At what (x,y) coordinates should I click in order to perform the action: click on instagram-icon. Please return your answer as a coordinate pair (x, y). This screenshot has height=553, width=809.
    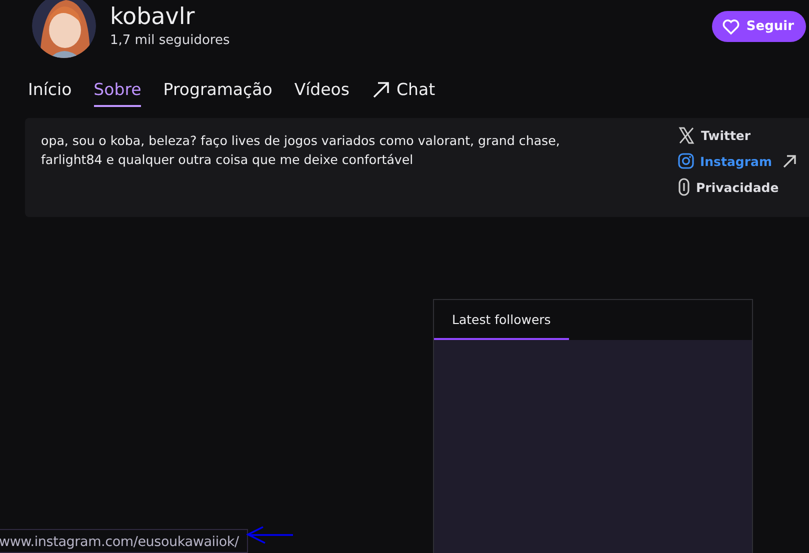
    Looking at the image, I should click on (686, 161).